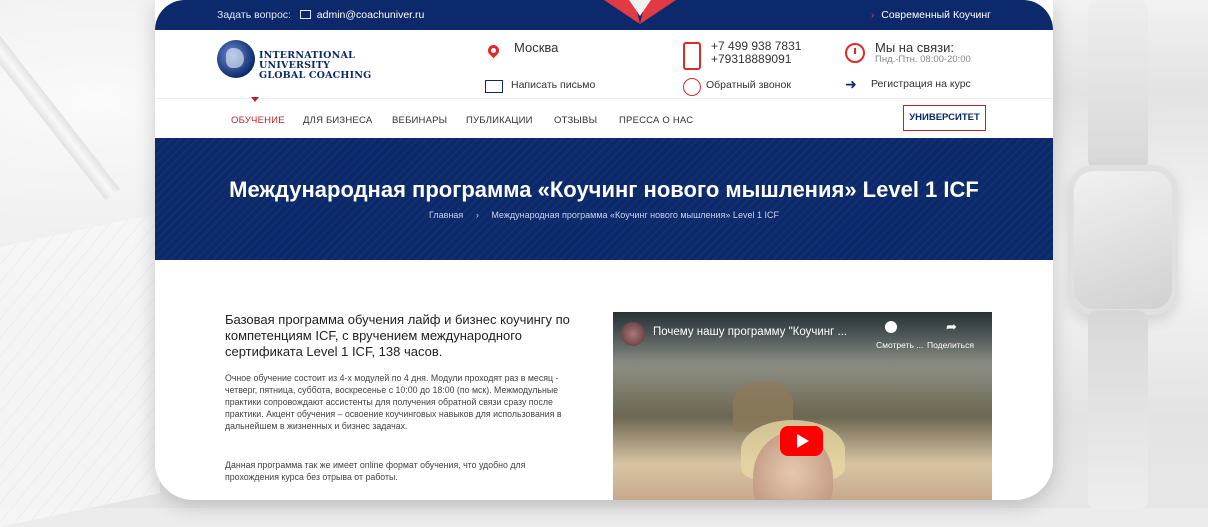 The height and width of the screenshot is (527, 1208). What do you see at coordinates (575, 120) in the screenshot?
I see `nav-item-reviews: ОТЗЫВЫ` at bounding box center [575, 120].